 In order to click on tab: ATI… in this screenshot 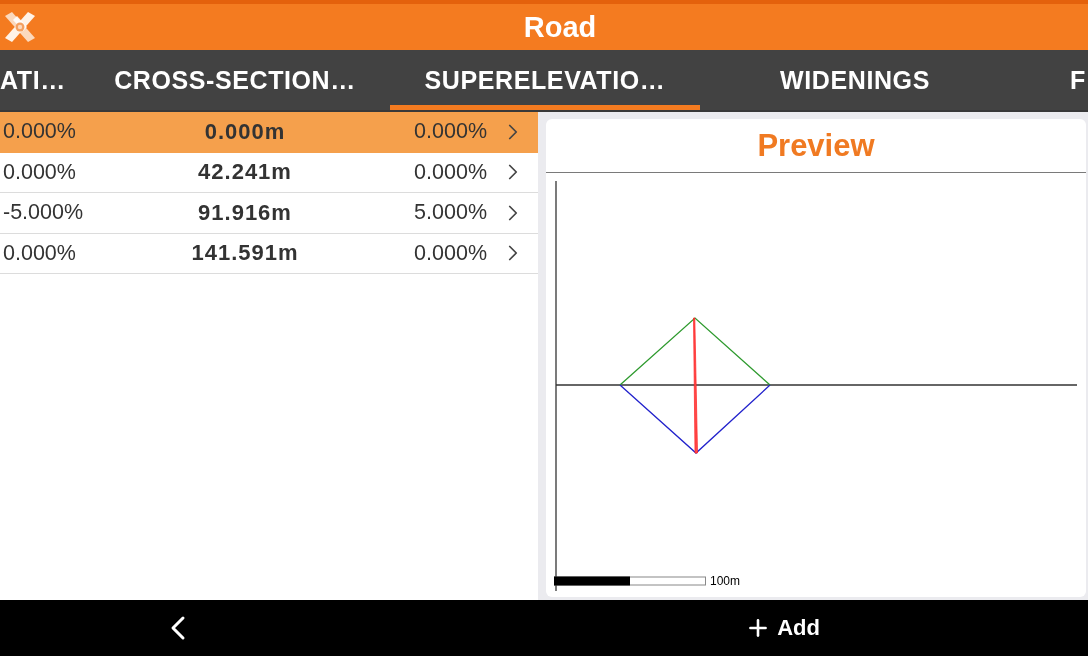, I will do `click(40, 80)`.